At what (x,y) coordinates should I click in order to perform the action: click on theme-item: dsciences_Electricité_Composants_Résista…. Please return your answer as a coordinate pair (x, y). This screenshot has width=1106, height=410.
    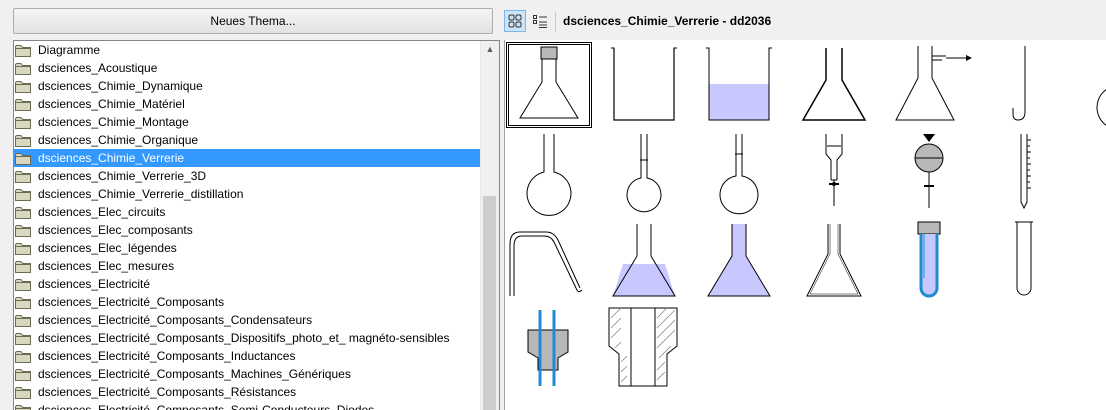
    Looking at the image, I should click on (247, 392).